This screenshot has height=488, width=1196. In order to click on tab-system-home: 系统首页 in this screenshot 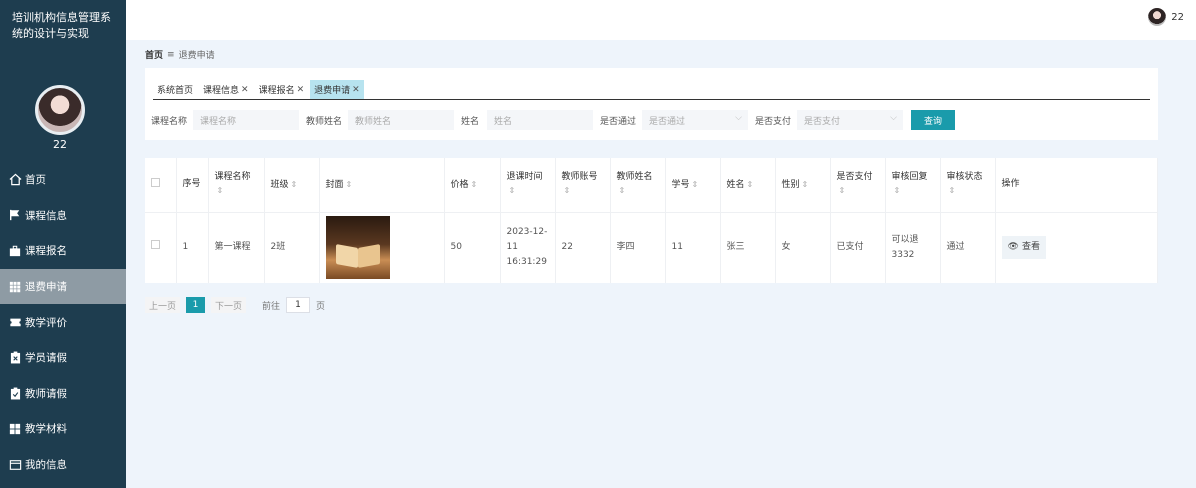, I will do `click(175, 89)`.